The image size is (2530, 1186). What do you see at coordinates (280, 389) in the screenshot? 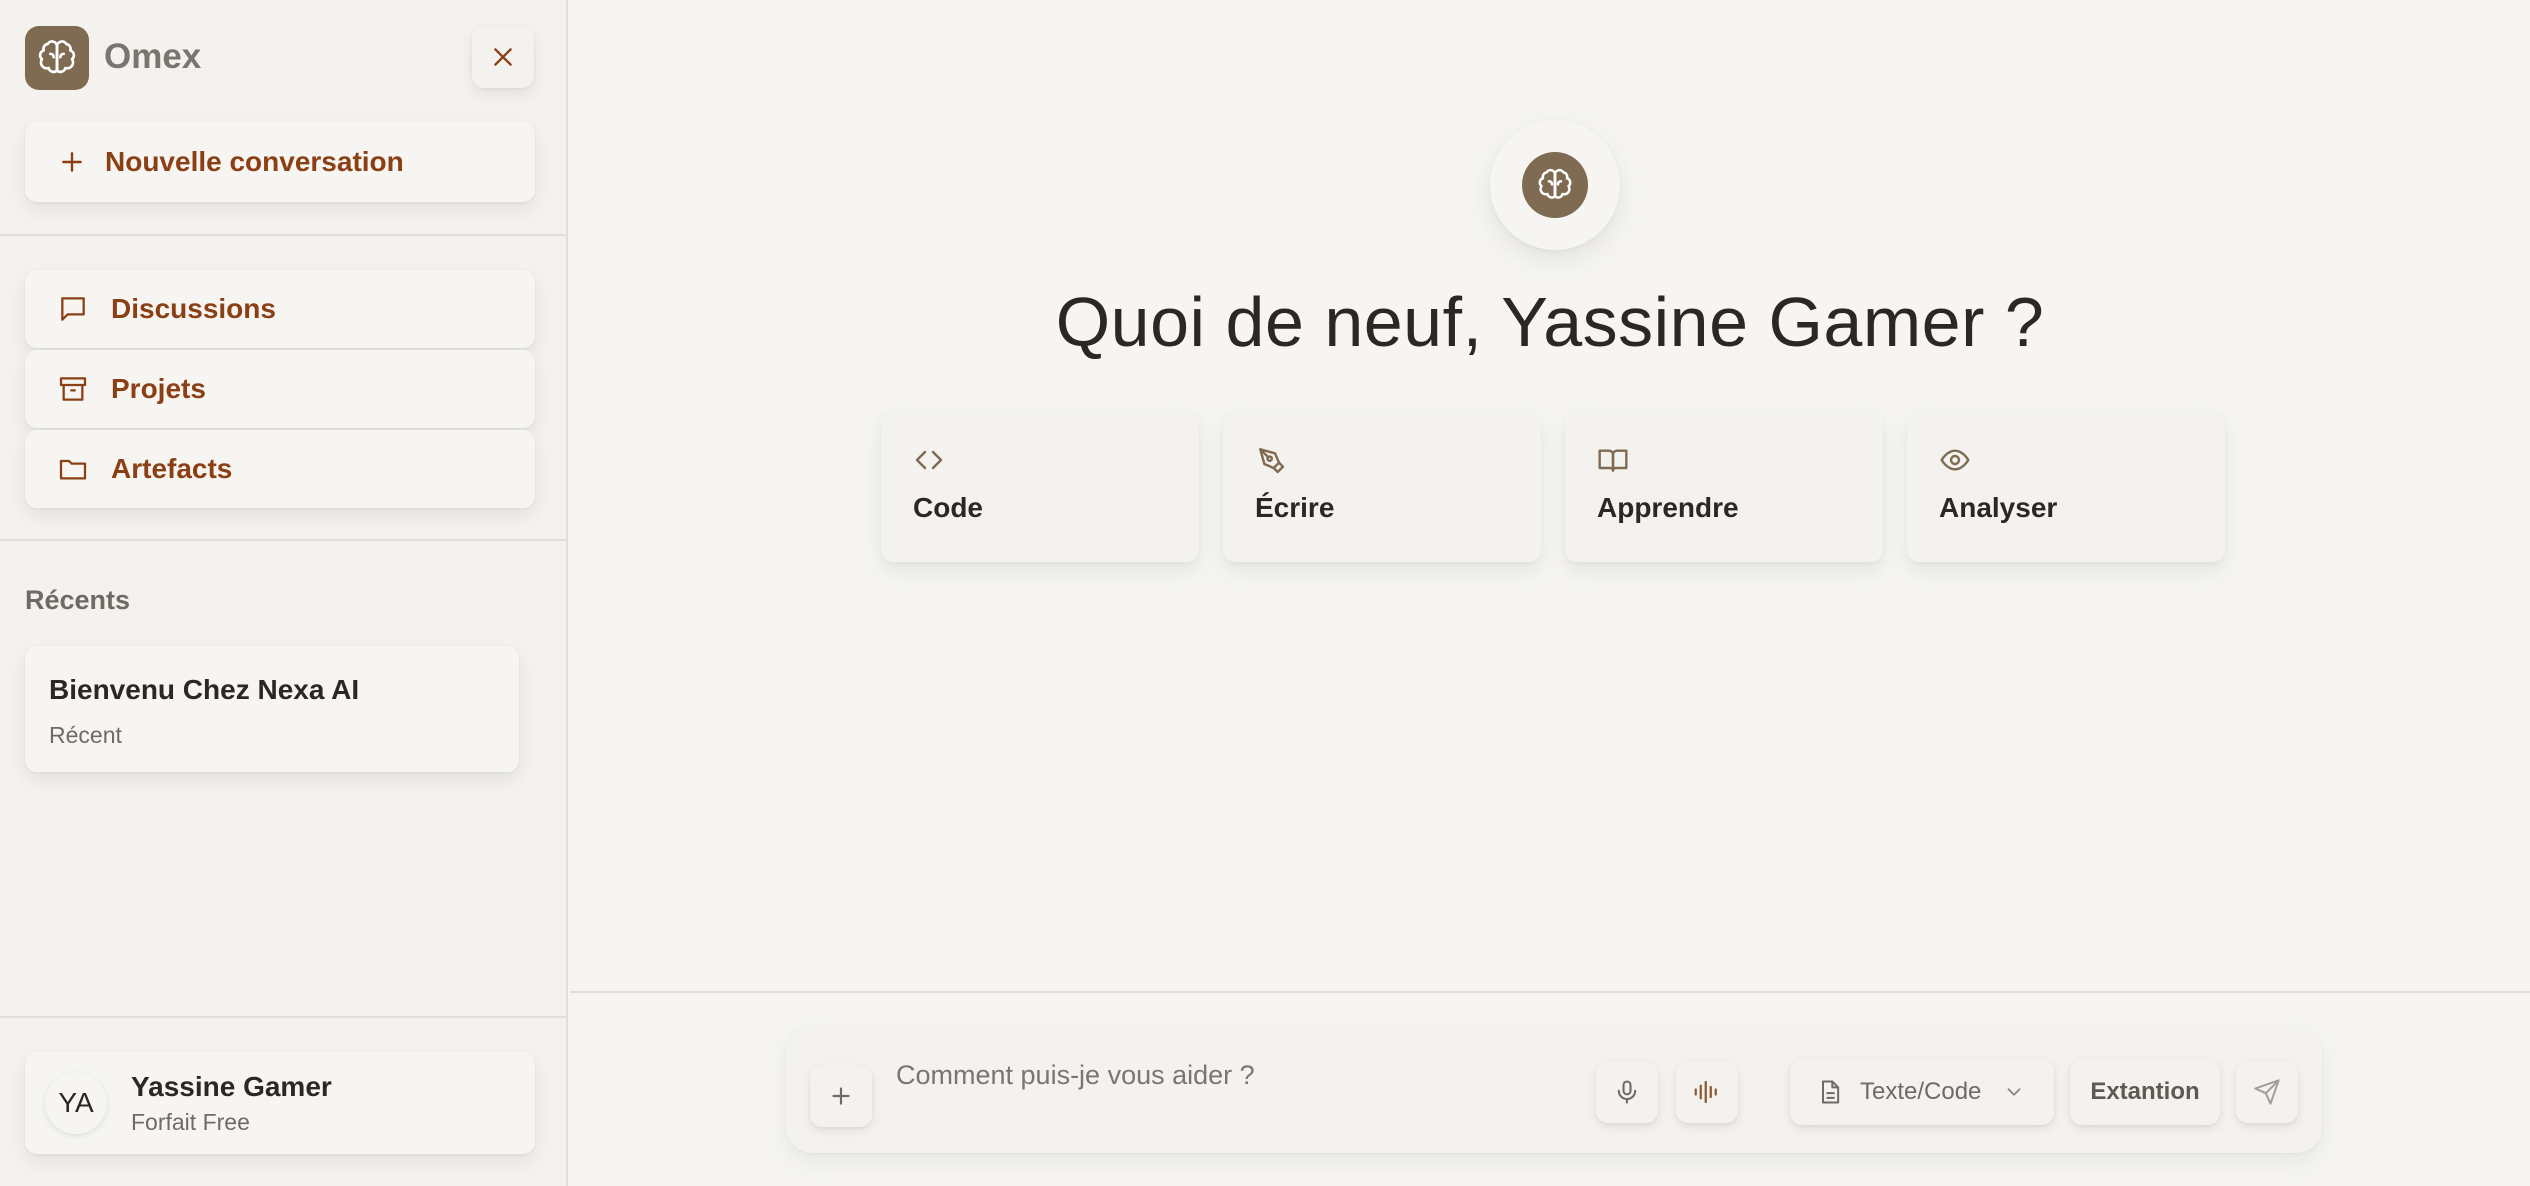
I see `sidebar-item-projets: Projets` at bounding box center [280, 389].